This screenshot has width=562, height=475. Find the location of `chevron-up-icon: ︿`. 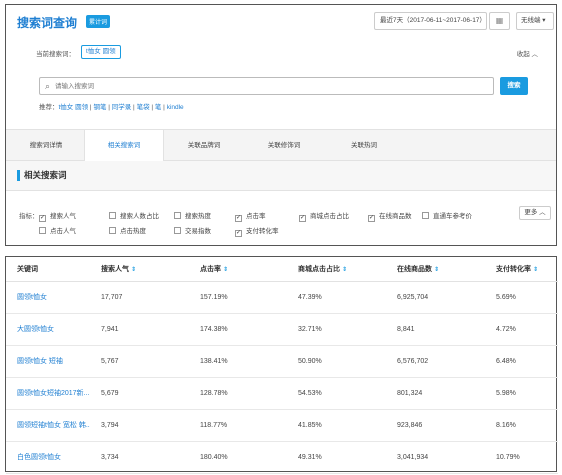

chevron-up-icon: ︿ is located at coordinates (542, 212).